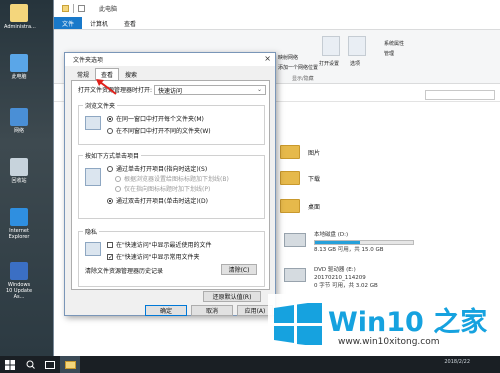 The width and height of the screenshot is (500, 373). I want to click on desktop-icon: Internet Explorer, so click(19, 224).